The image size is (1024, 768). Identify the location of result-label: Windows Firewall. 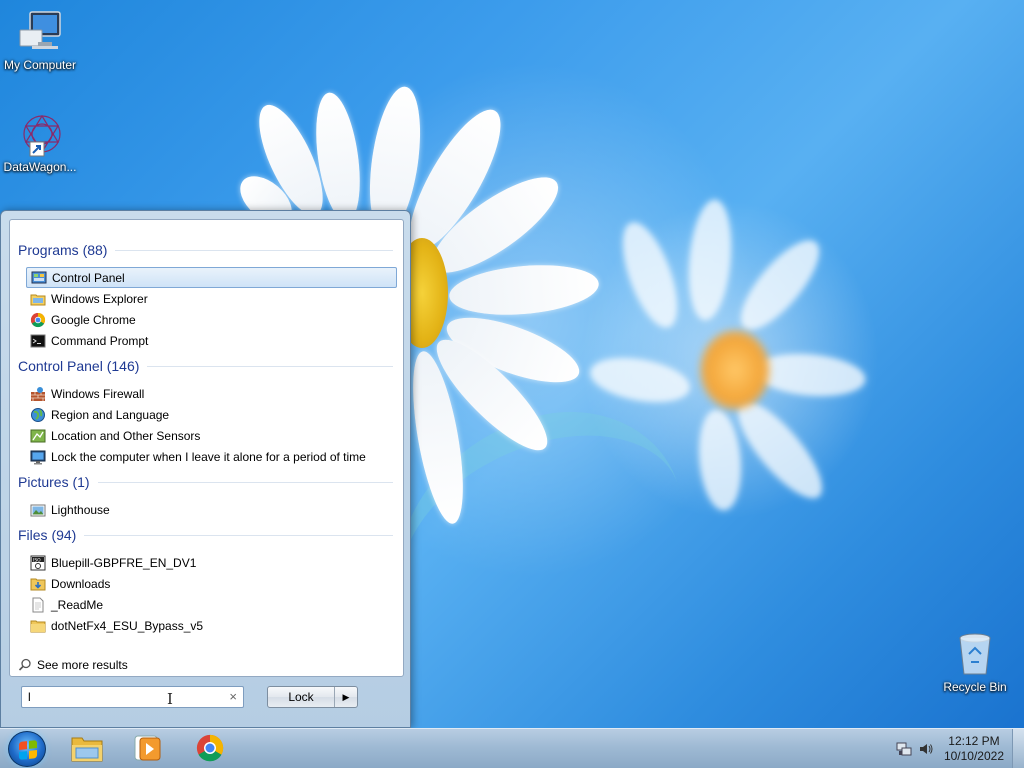
(98, 393).